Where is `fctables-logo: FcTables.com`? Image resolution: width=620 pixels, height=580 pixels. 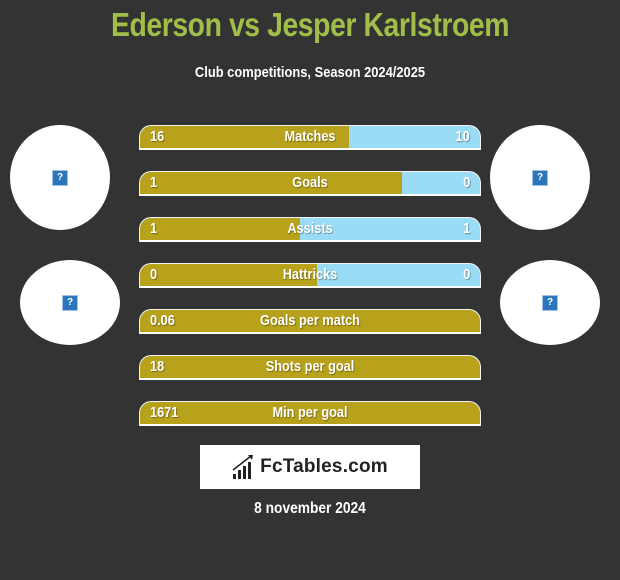 fctables-logo: FcTables.com is located at coordinates (310, 467).